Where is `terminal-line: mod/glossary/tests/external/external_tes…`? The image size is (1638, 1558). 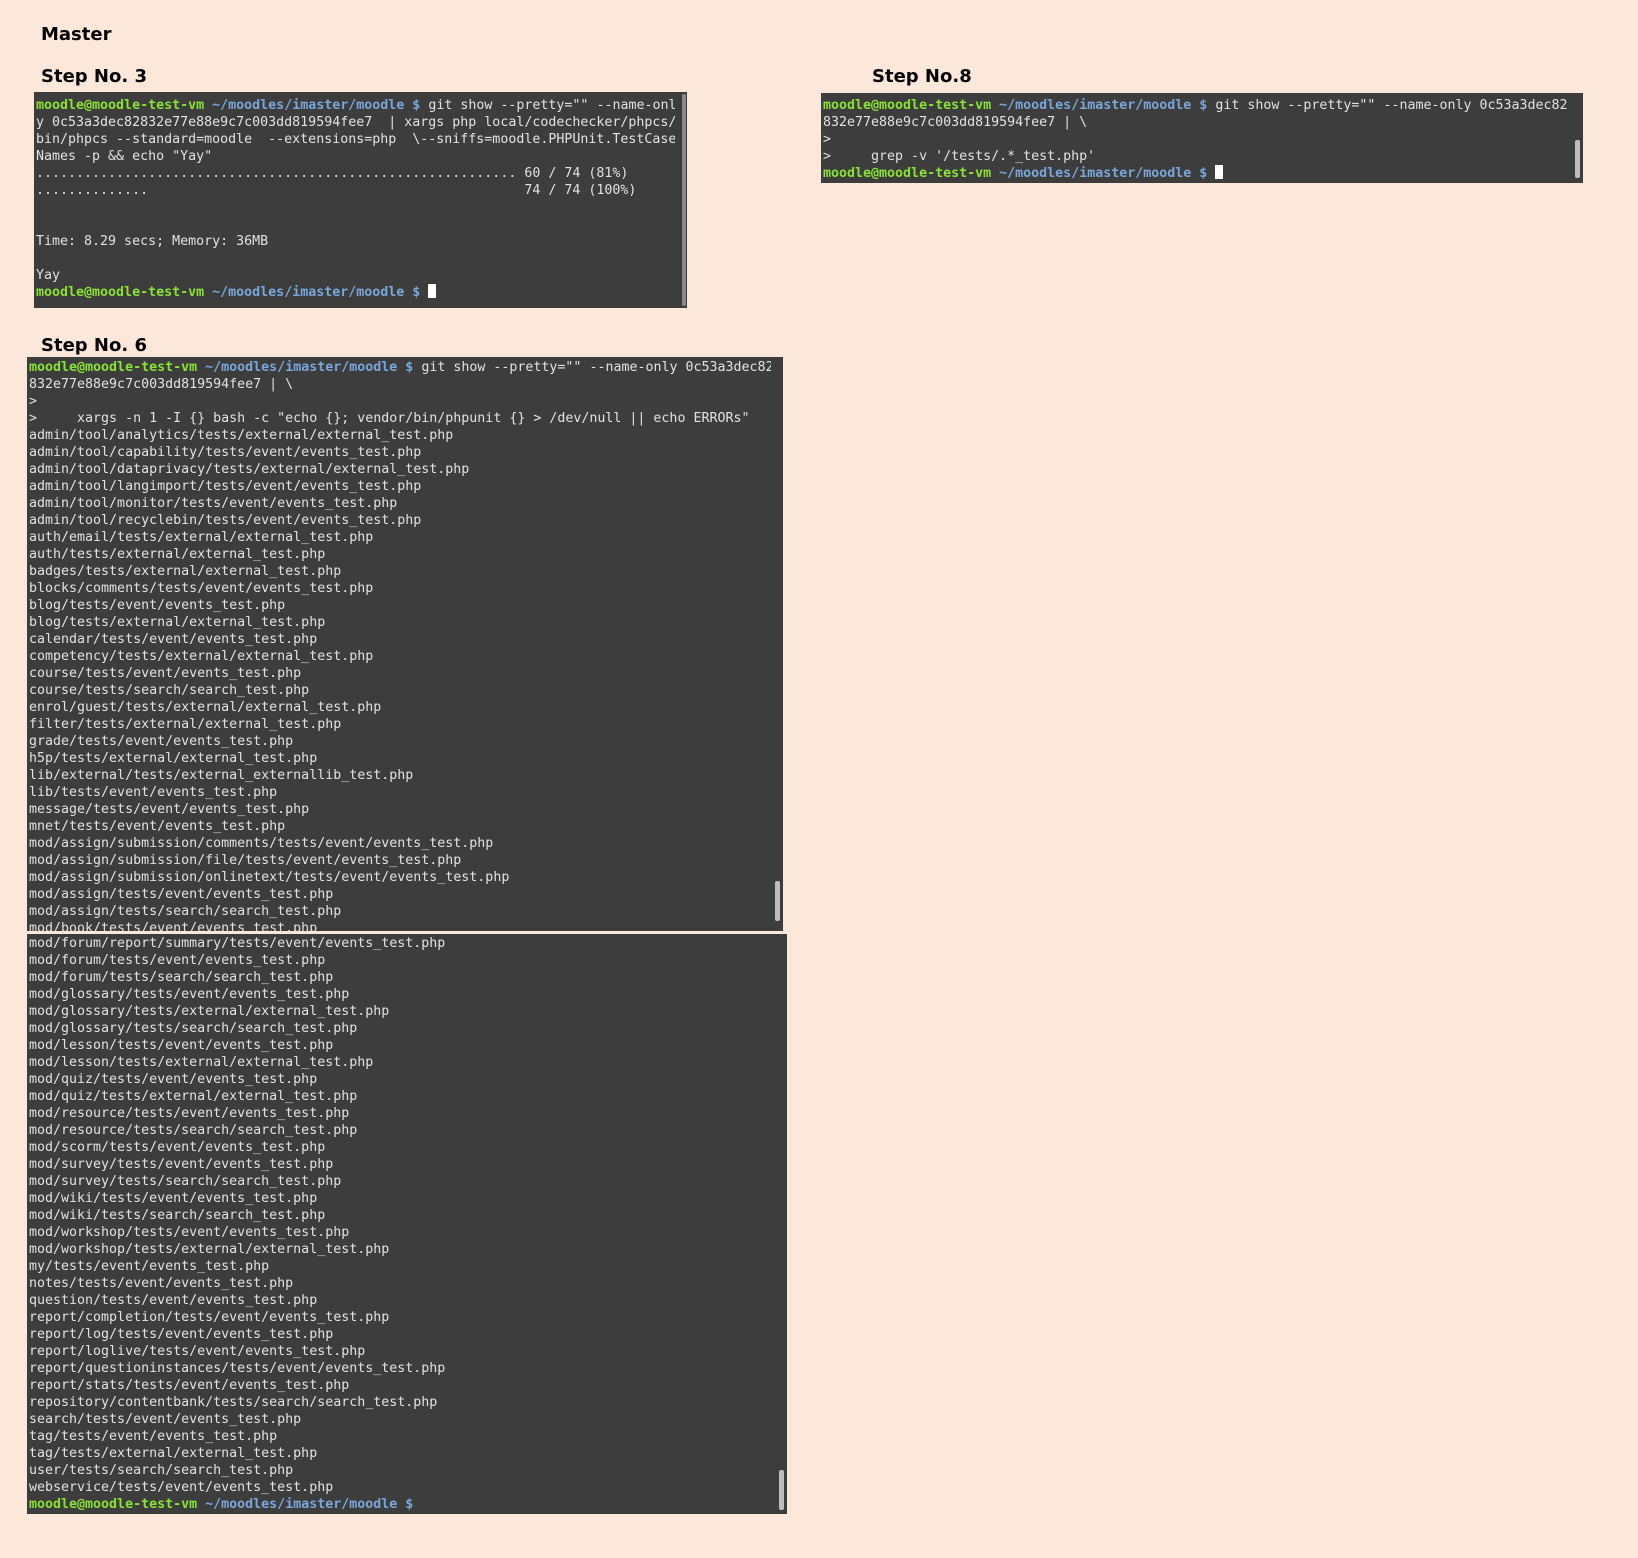 terminal-line: mod/glossary/tests/external/external_tes… is located at coordinates (209, 1011).